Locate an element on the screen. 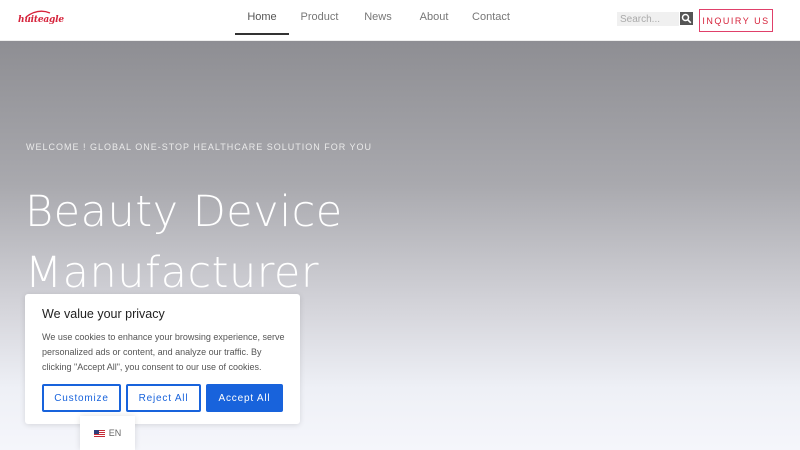 The width and height of the screenshot is (800, 450). hero-title-line2: Manufacturer is located at coordinates (172, 273).